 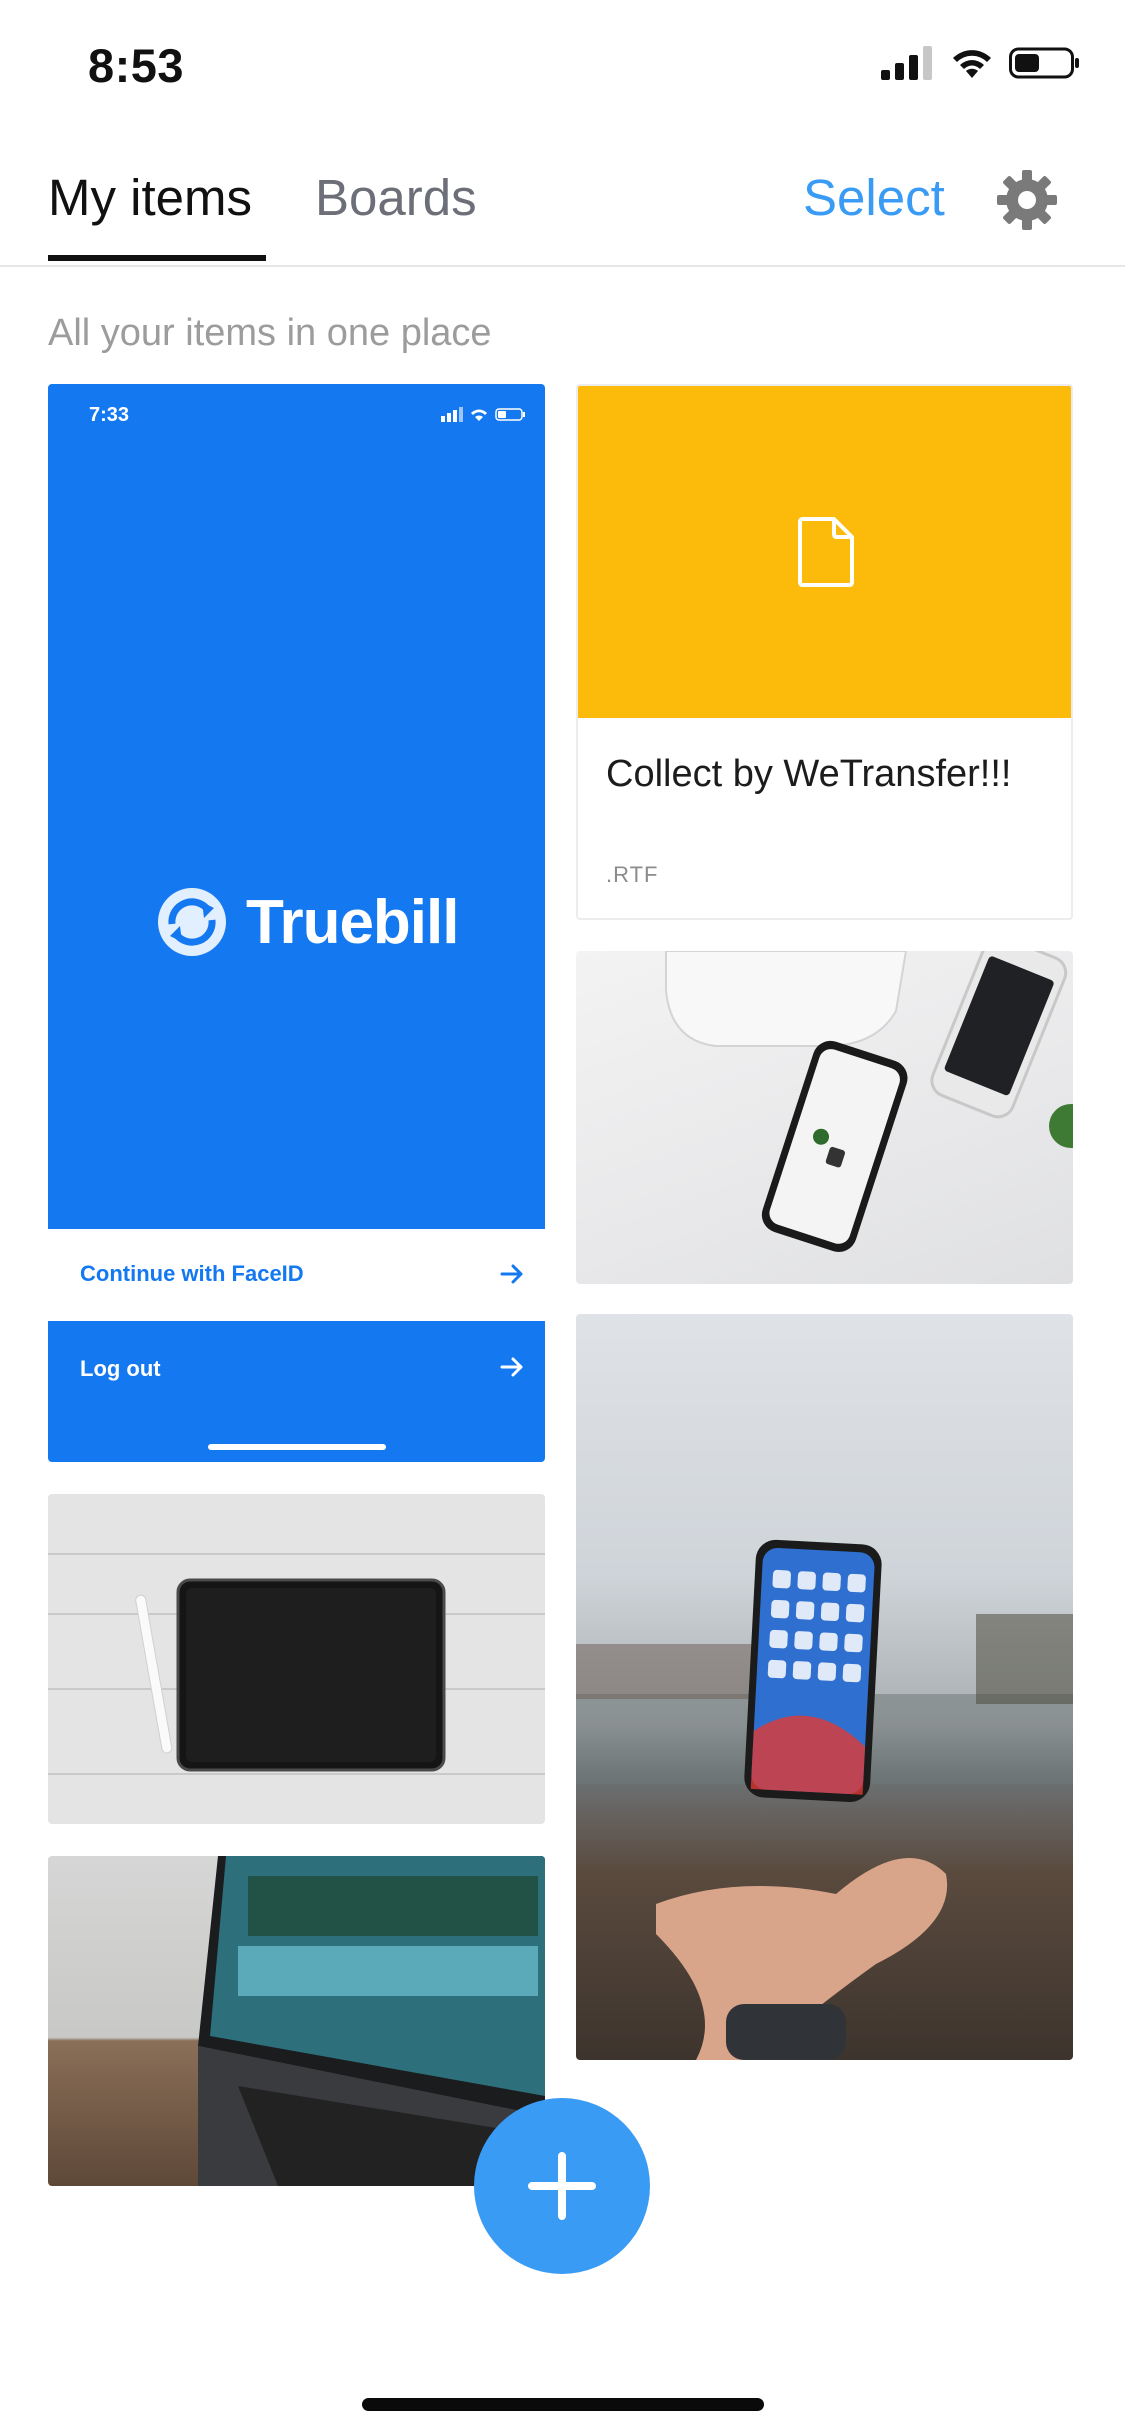 I want to click on top-nav: My items Boards Select, so click(x=562, y=208).